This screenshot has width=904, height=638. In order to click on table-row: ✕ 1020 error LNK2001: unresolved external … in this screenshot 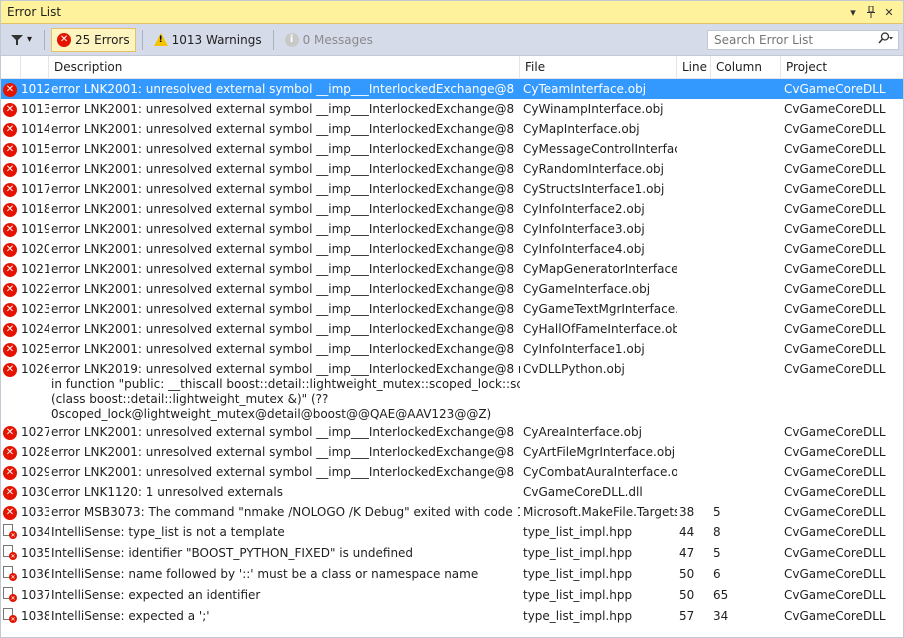, I will do `click(452, 249)`.